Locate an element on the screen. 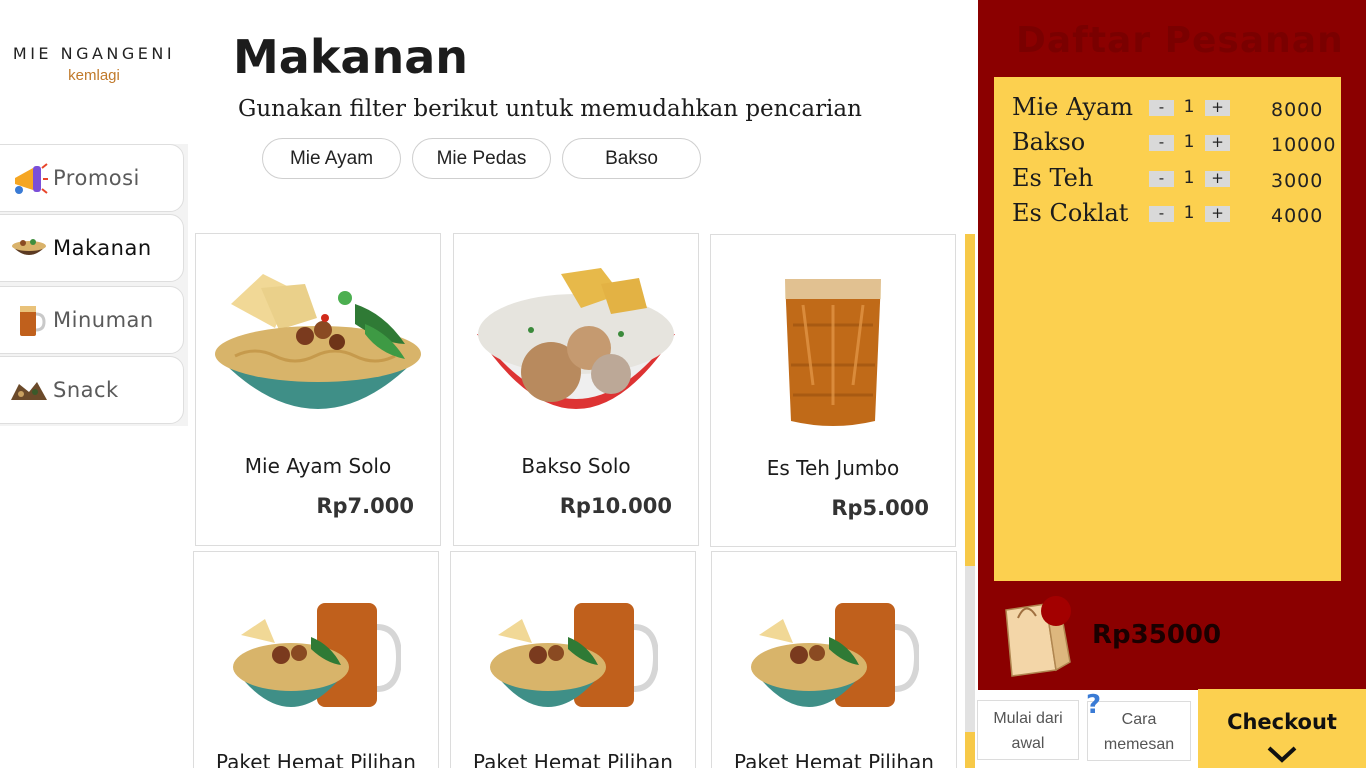  shopping-bag-icon is located at coordinates (1038, 637).